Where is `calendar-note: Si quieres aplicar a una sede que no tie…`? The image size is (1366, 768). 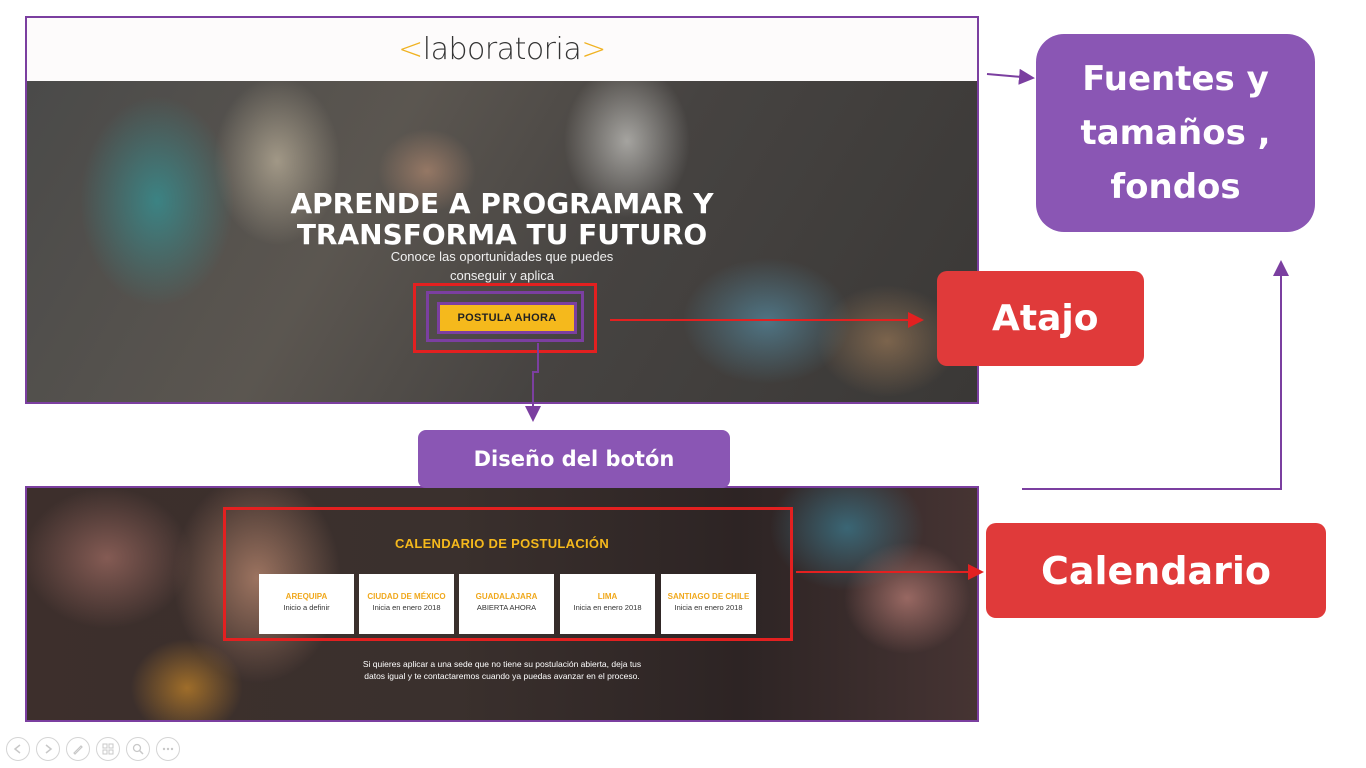 calendar-note: Si quieres aplicar a una sede que no tie… is located at coordinates (502, 670).